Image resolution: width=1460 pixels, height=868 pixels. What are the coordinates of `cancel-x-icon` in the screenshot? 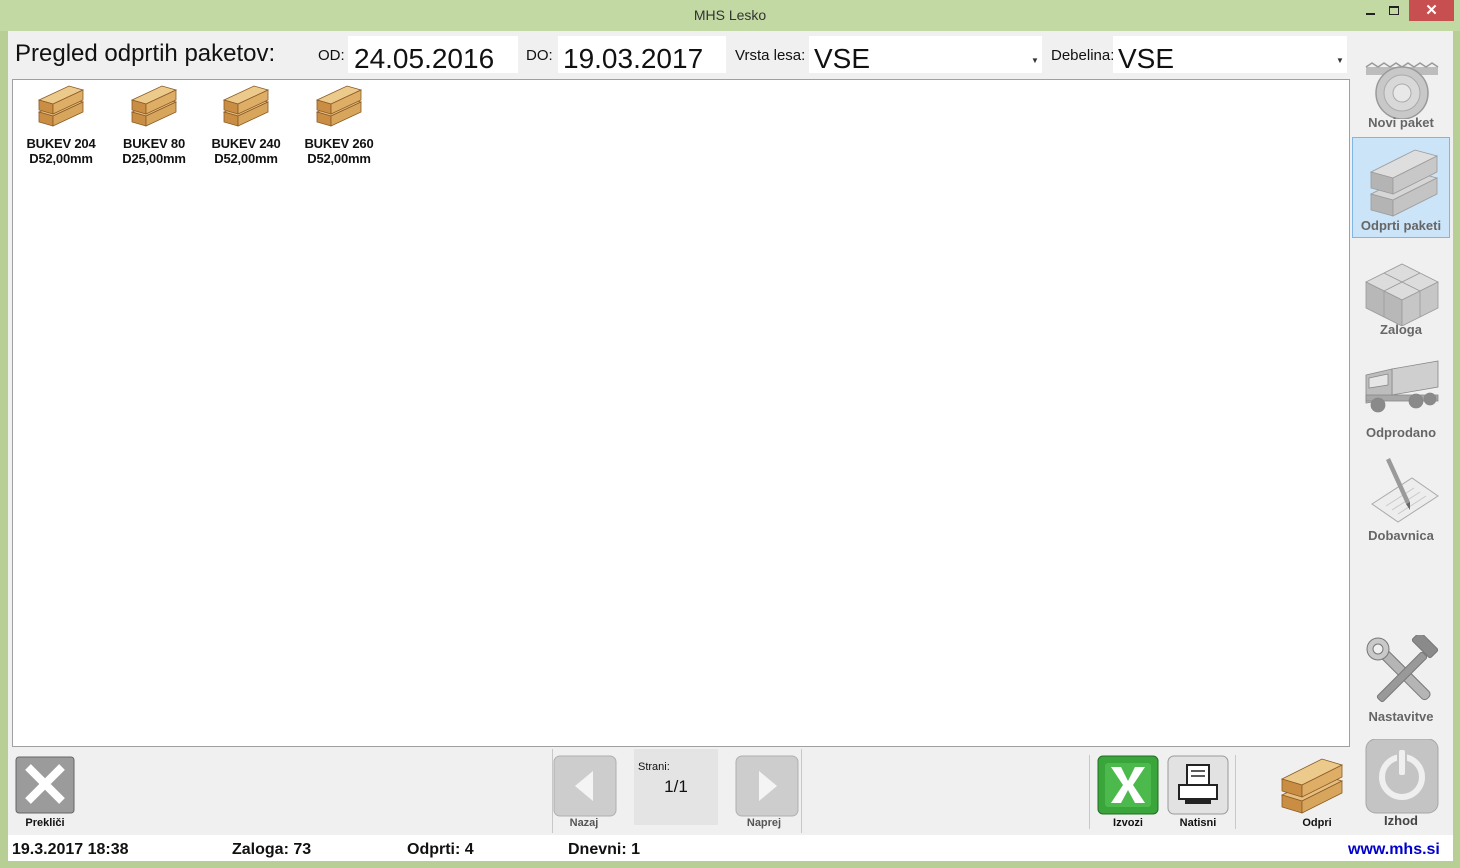 It's located at (45, 785).